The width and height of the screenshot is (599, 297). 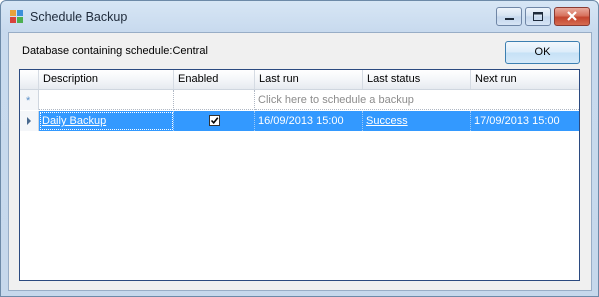 What do you see at coordinates (106, 100) in the screenshot?
I see `new-row-description-cell` at bounding box center [106, 100].